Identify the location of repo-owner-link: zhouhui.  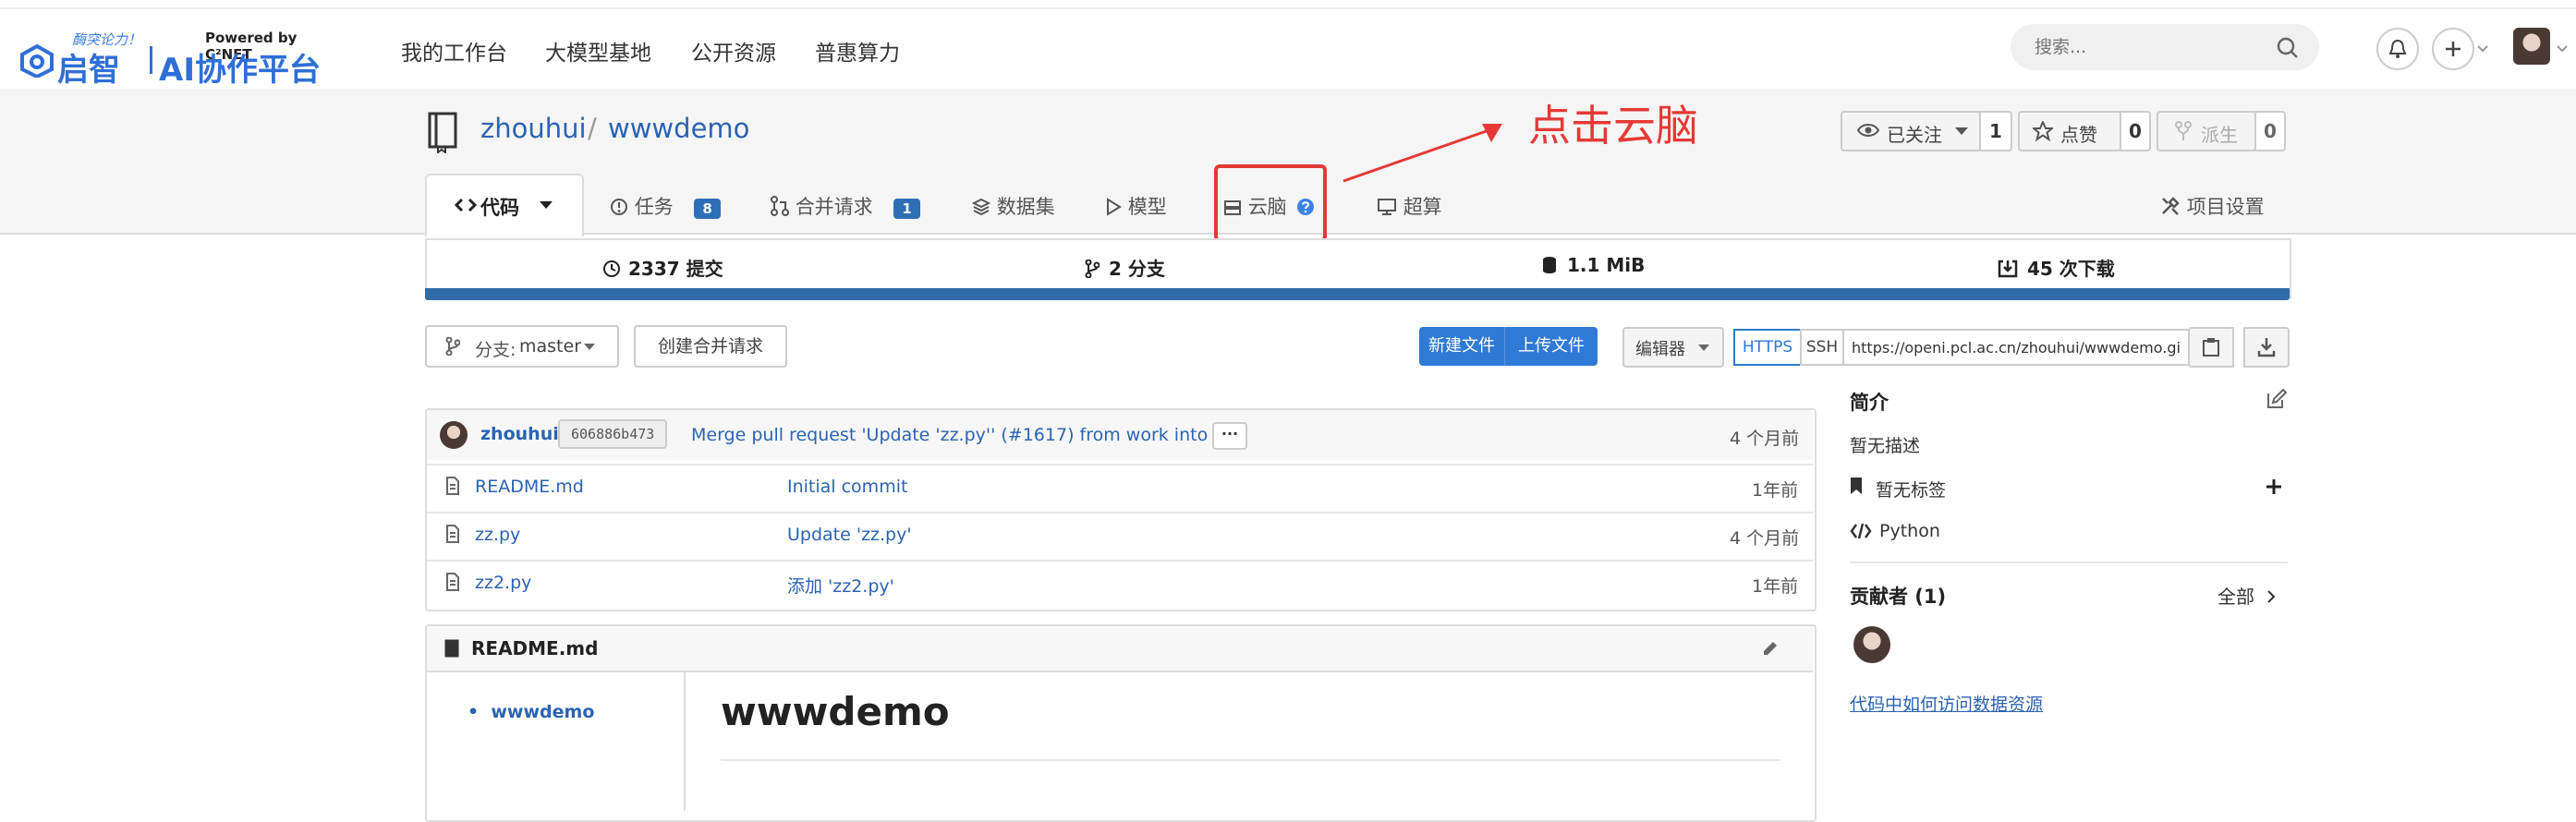
(533, 128).